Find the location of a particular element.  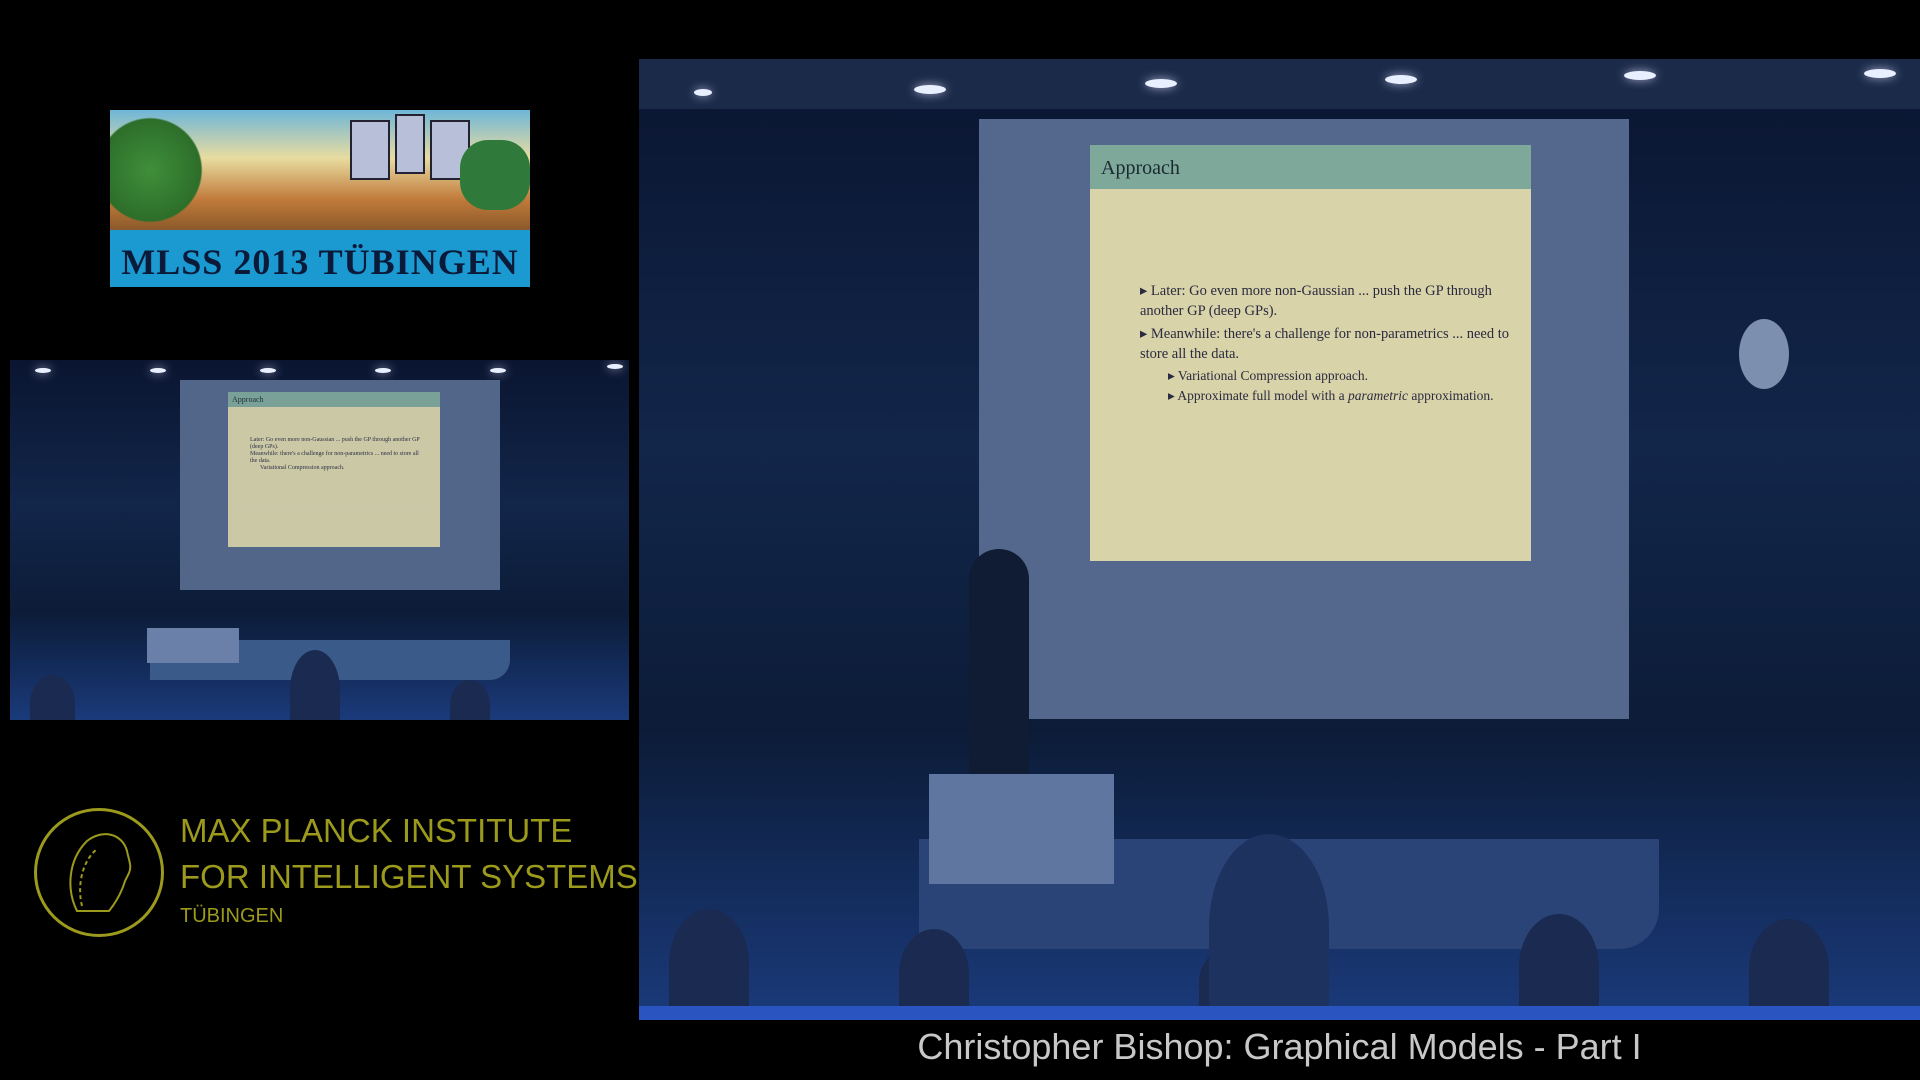

logo-landscape-illustration is located at coordinates (320, 170).